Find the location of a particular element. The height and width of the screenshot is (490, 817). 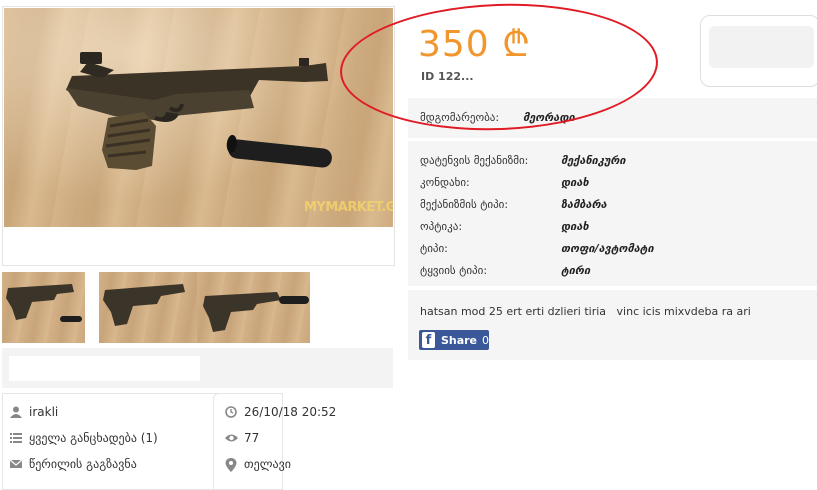

spec-value: მექანიკური is located at coordinates (593, 160).